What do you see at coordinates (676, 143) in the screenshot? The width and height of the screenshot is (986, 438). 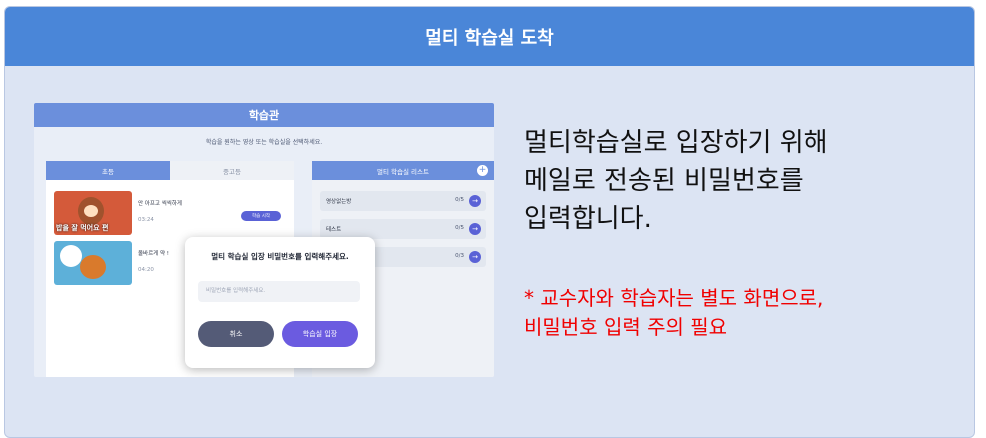 I see `description-line: 멀티학습실로 입장하기 위해` at bounding box center [676, 143].